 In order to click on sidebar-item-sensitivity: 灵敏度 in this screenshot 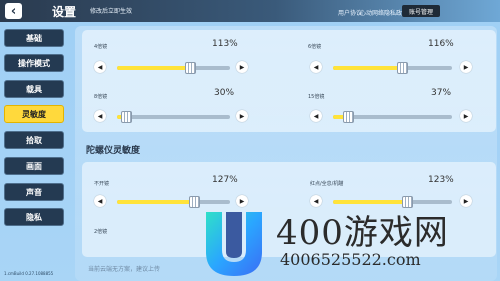, I will do `click(34, 114)`.